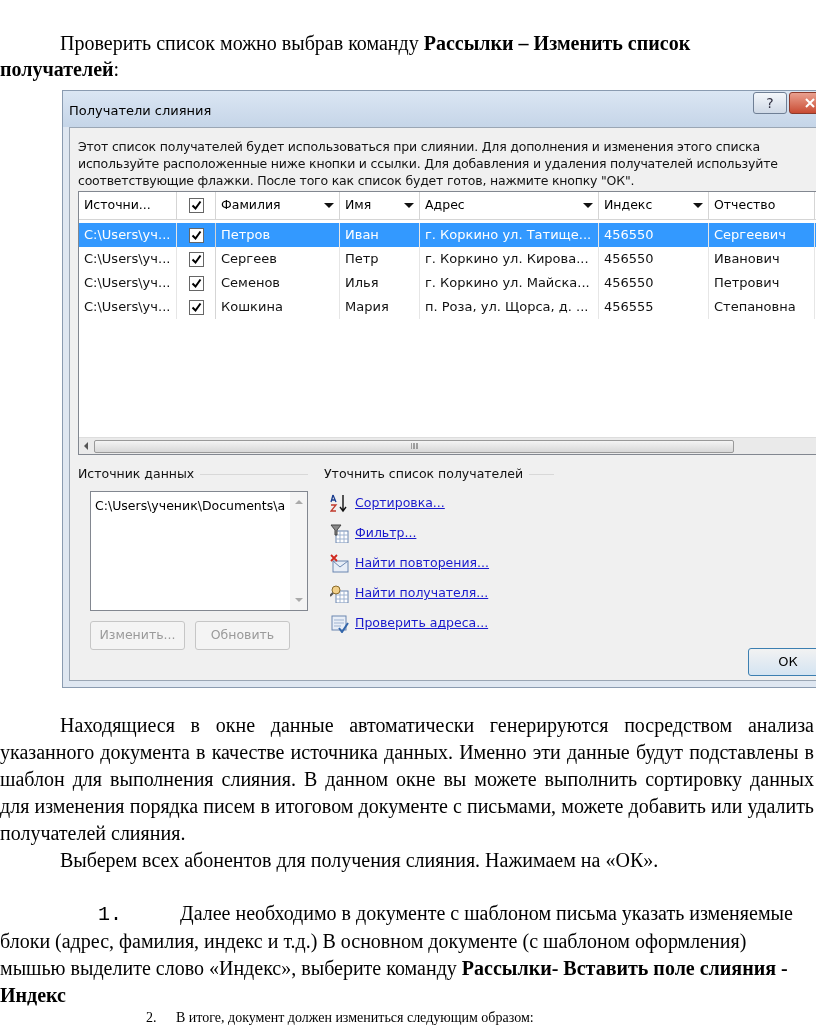 This screenshot has height=1032, width=816. Describe the element at coordinates (654, 205) in the screenshot. I see `column-header: Индекс` at that location.